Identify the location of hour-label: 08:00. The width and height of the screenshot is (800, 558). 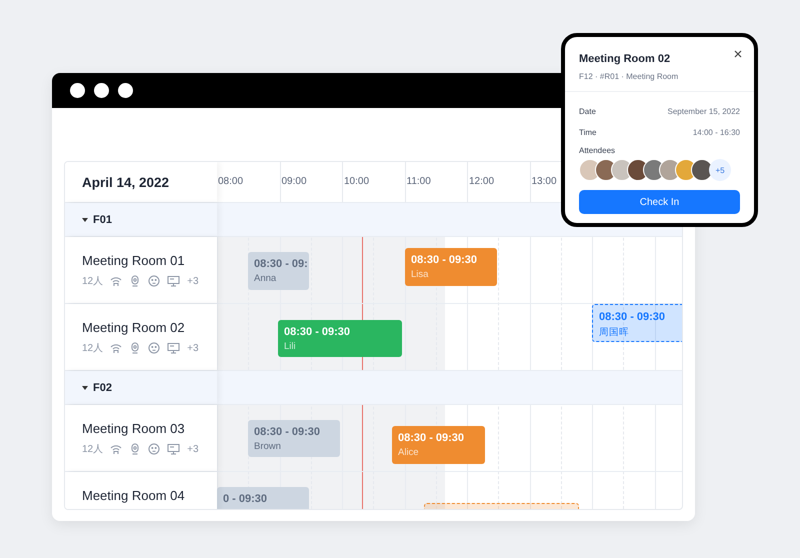
(231, 181).